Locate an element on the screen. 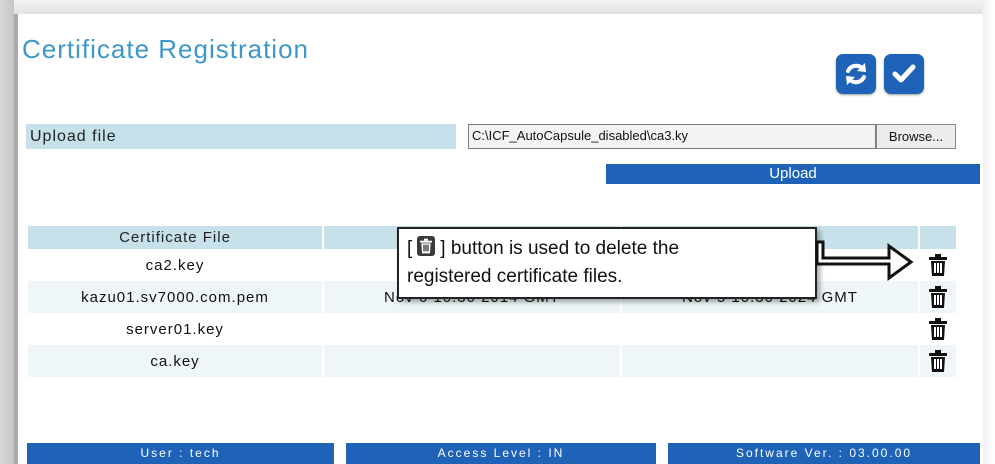 This screenshot has width=995, height=464. table-row: ca.key is located at coordinates (492, 361).